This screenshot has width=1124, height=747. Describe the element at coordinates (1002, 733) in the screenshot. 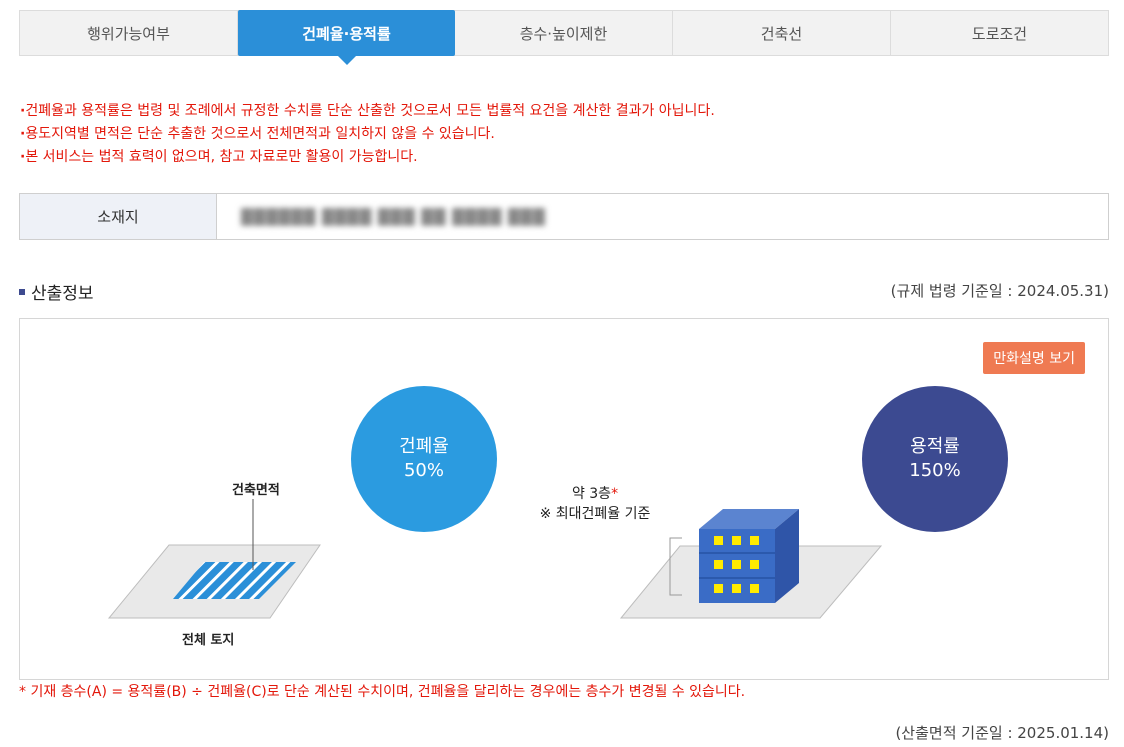

I see `calculation-basis-date: (산출면적 기준일 : 2025.01.14)` at that location.